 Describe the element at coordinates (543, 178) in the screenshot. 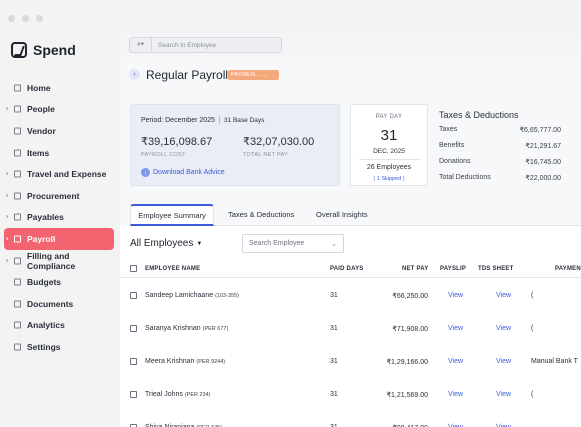

I see `deduction-value: ₹22,000.00` at that location.